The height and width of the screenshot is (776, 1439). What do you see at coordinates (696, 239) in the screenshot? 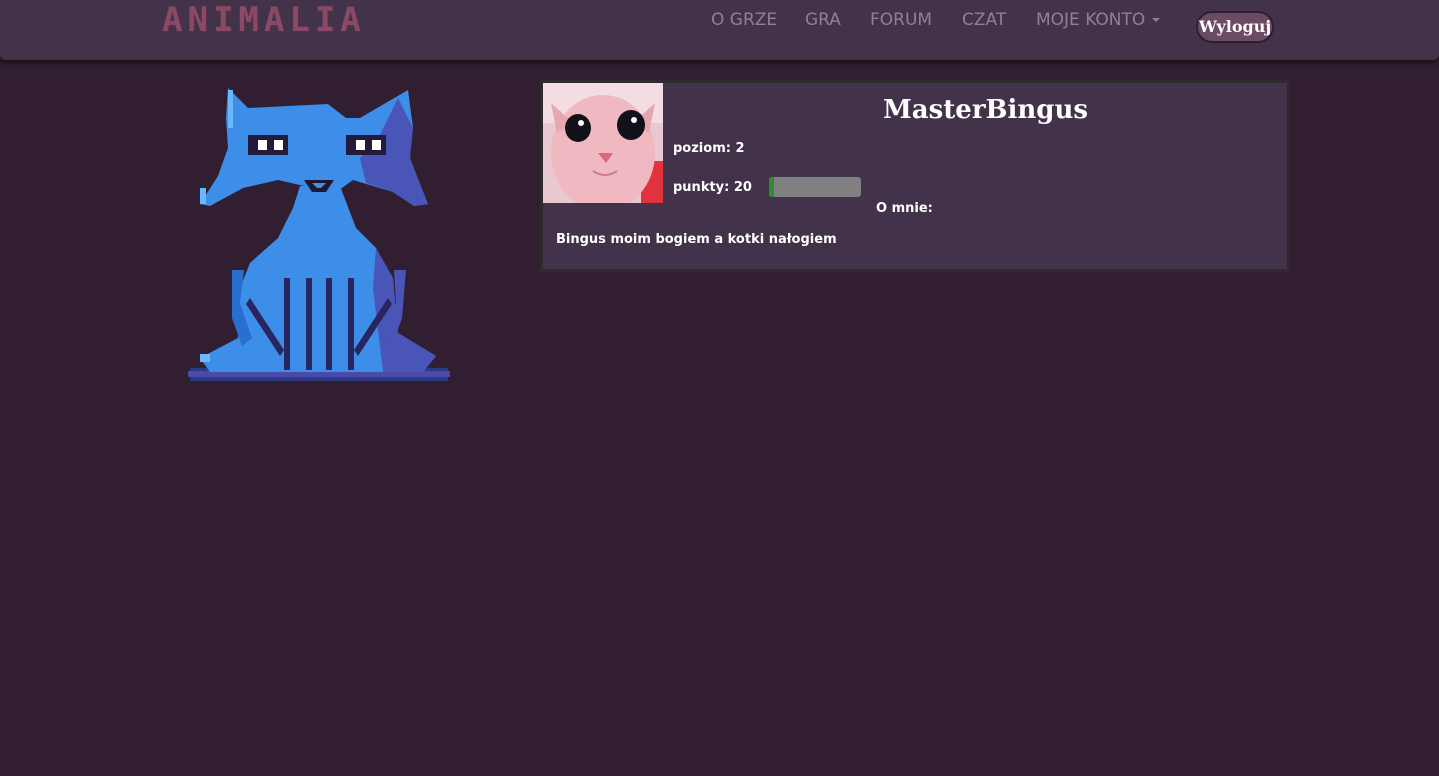
I see `bio-text: Bingus moim bogiem a kotki nałogiem` at bounding box center [696, 239].